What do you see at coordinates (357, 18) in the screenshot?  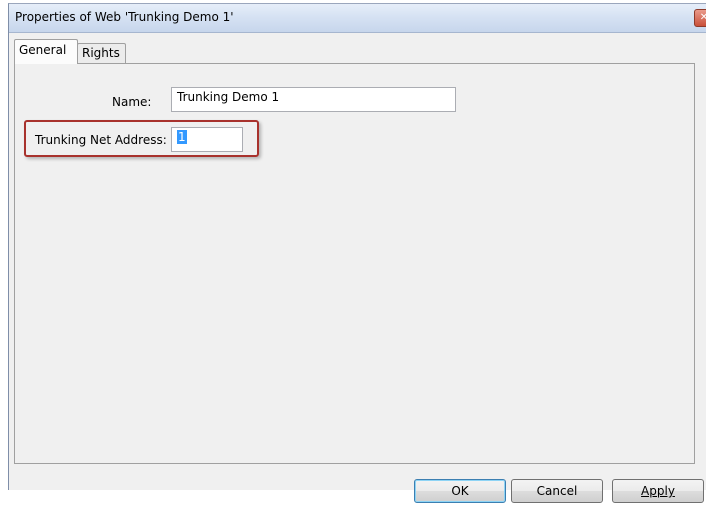 I see `title-bar: Properties of Web 'Trunking Demo 1' ✕` at bounding box center [357, 18].